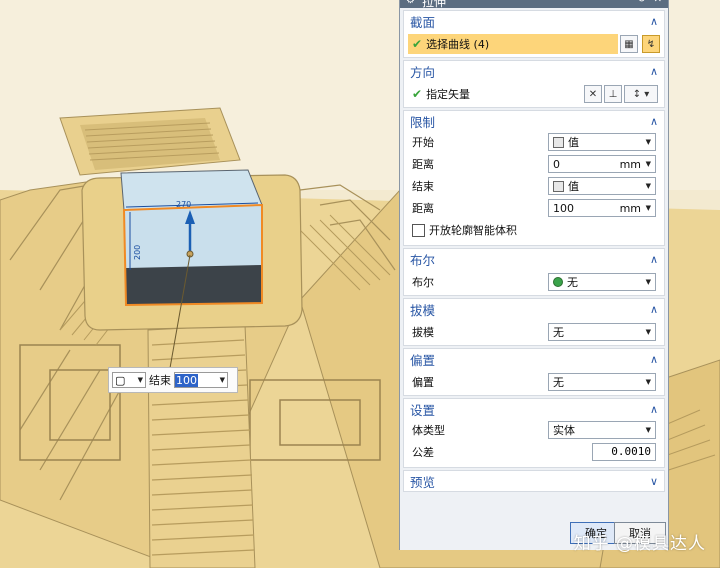  What do you see at coordinates (593, 94) in the screenshot?
I see `reverse-direction-icon: ✕` at bounding box center [593, 94].